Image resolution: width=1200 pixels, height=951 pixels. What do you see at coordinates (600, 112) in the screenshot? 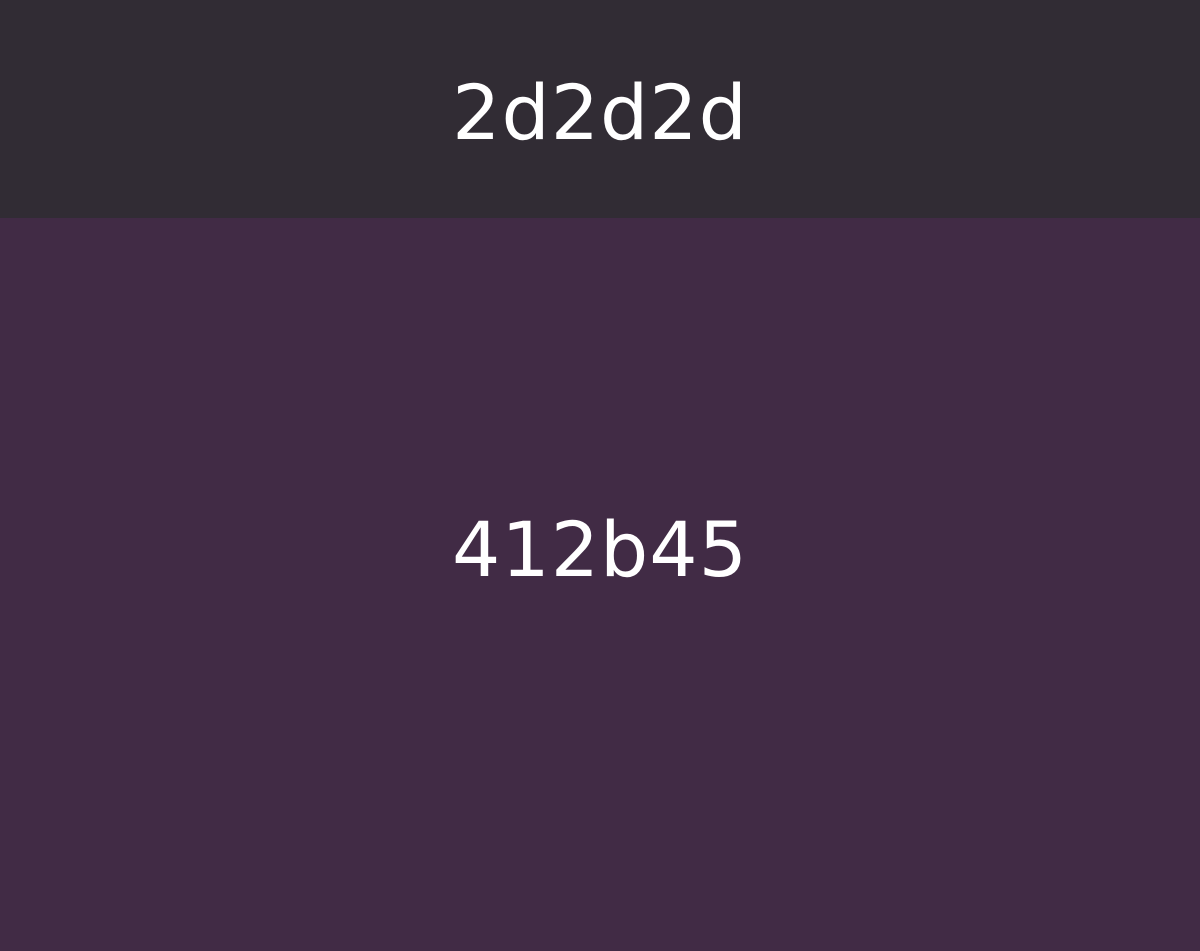
I see `swatch-label-top: 2d2d2d` at bounding box center [600, 112].